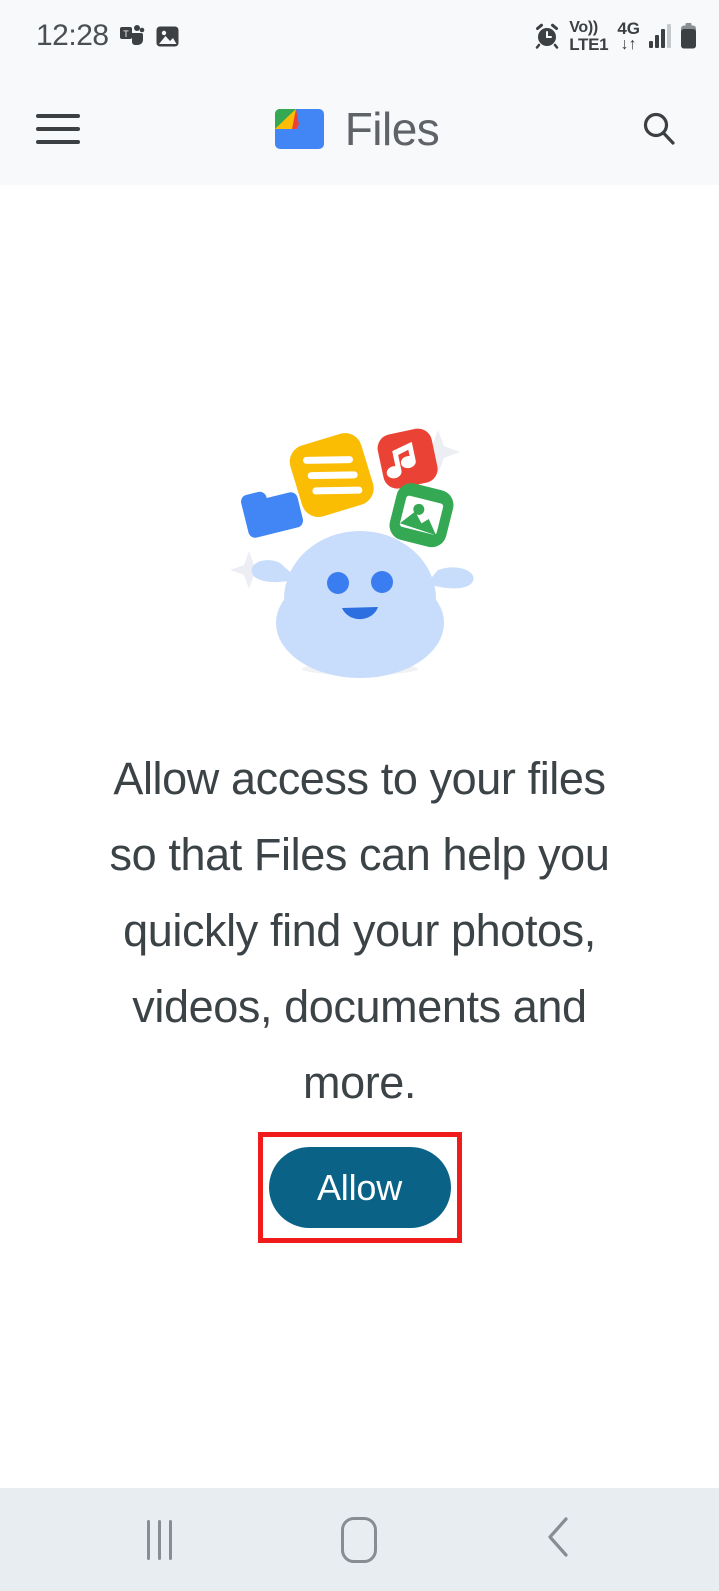 This screenshot has width=719, height=1591. I want to click on allow-button: Allow, so click(359, 1187).